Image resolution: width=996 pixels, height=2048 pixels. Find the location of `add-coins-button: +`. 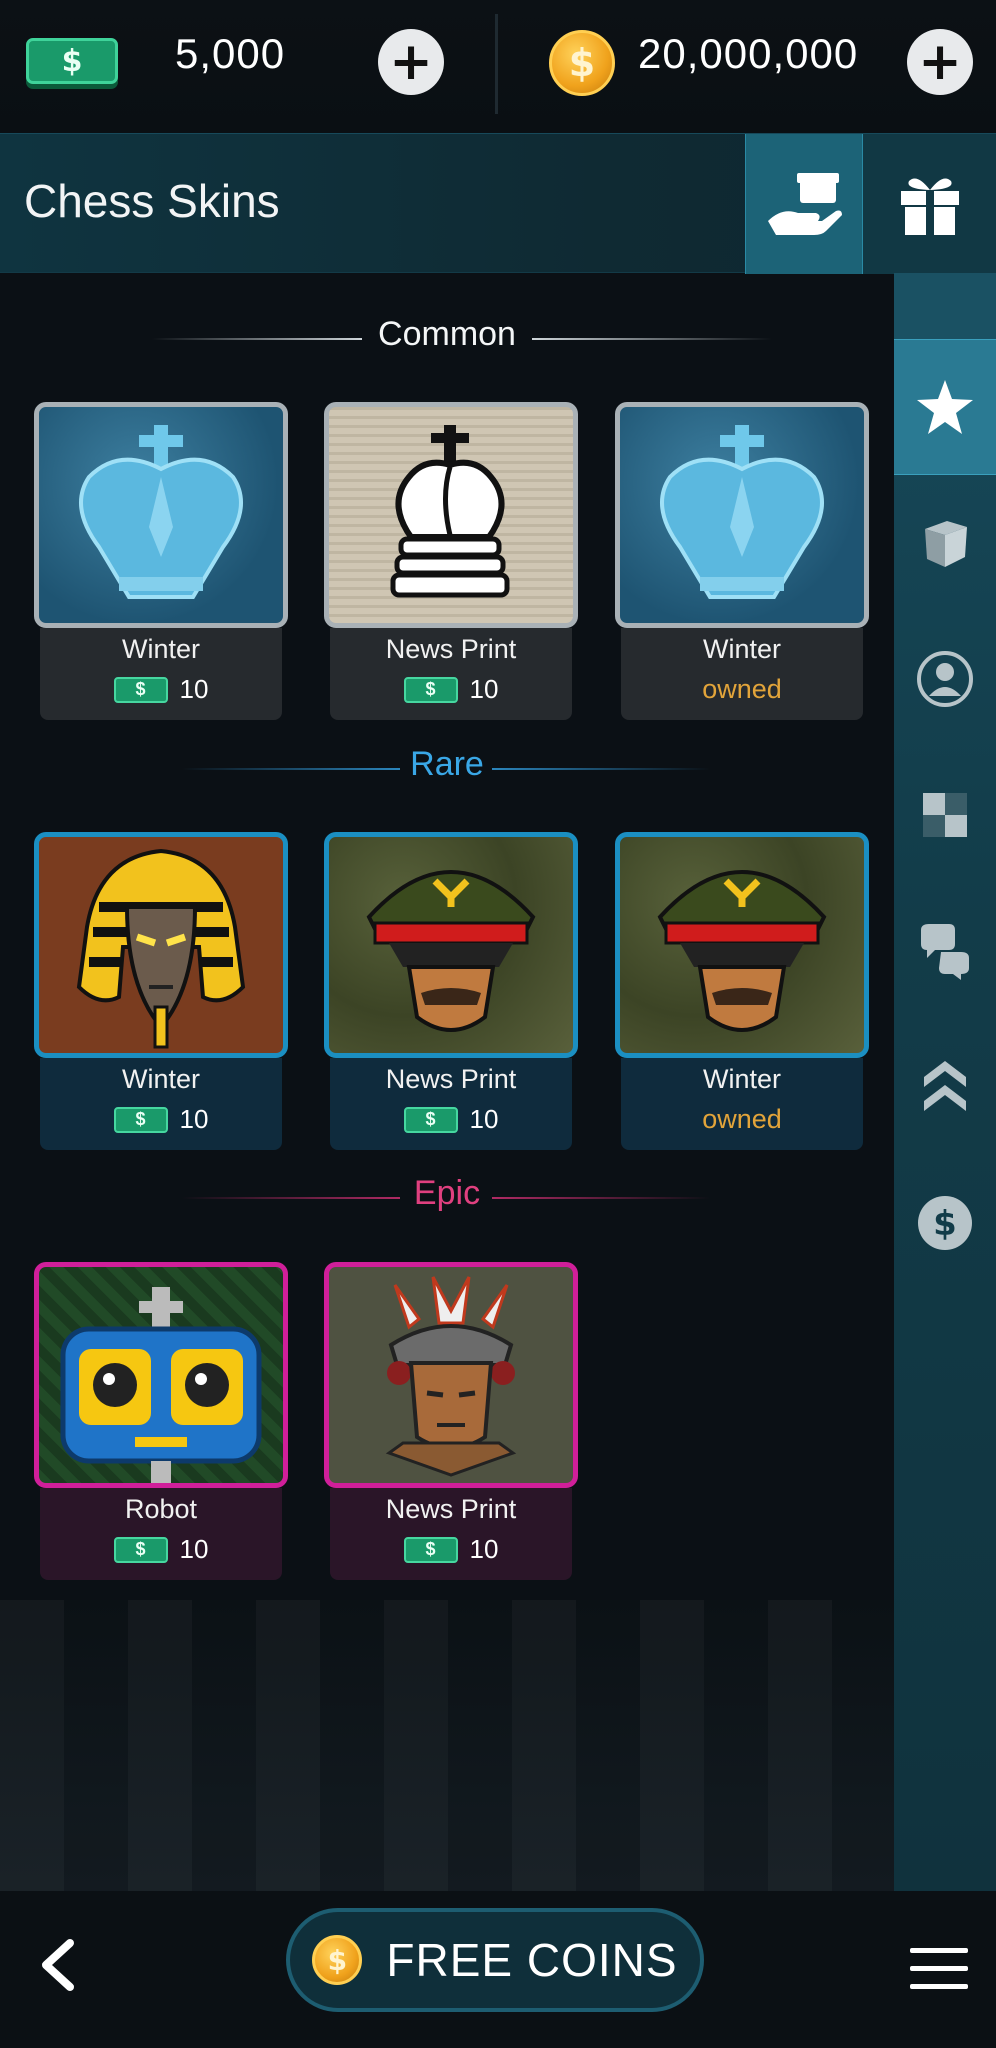

add-coins-button: + is located at coordinates (940, 62).